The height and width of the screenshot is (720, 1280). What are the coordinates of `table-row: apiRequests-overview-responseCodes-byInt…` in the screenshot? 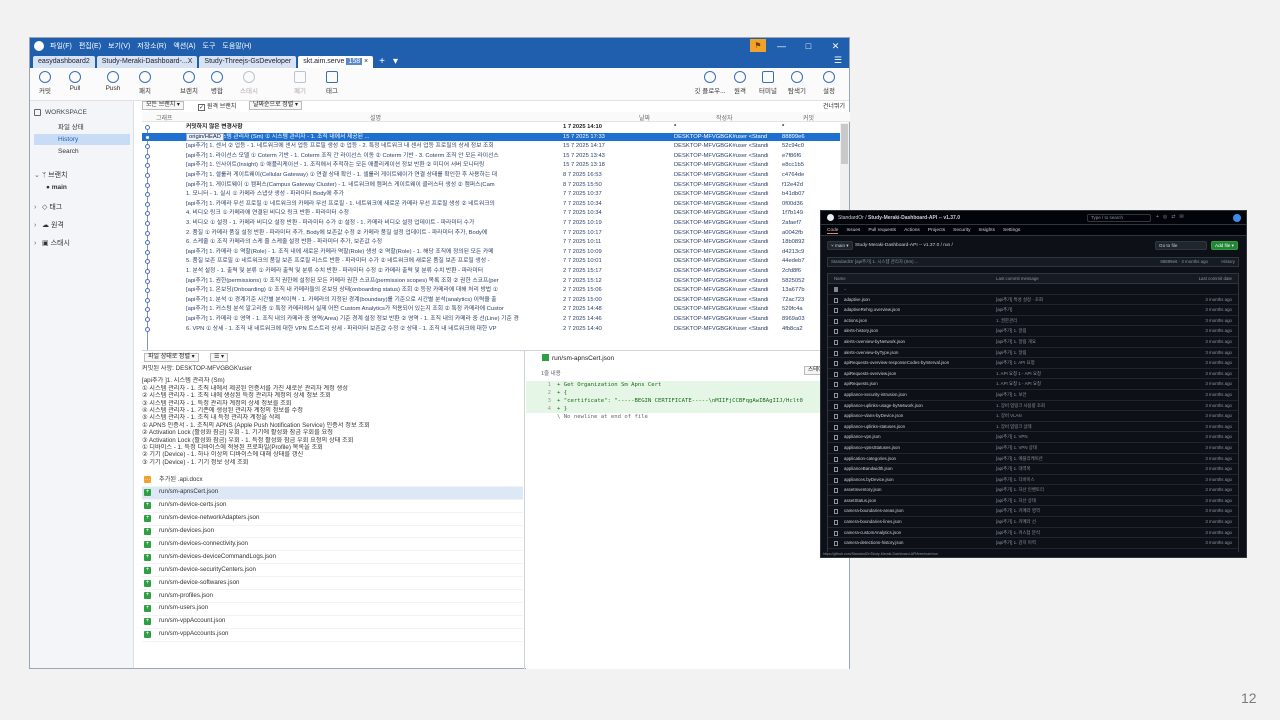 It's located at (1033, 363).